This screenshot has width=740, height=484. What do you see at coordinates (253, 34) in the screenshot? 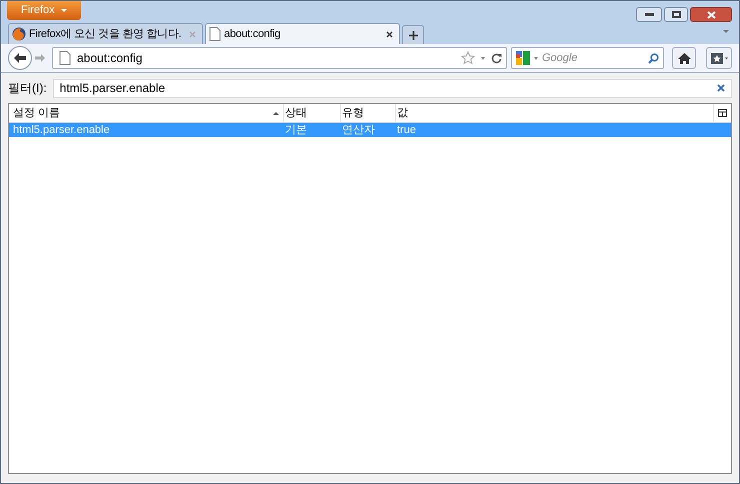
I see `tab-title: about:config` at bounding box center [253, 34].